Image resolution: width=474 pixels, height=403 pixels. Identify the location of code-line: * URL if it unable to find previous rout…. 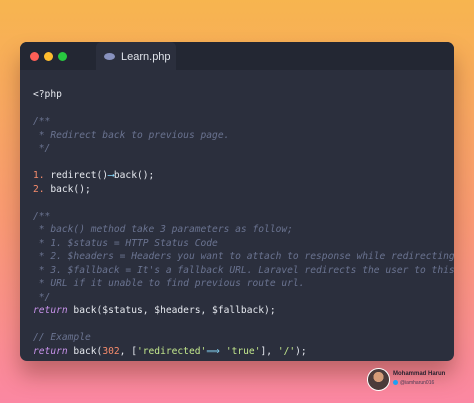
(243, 284).